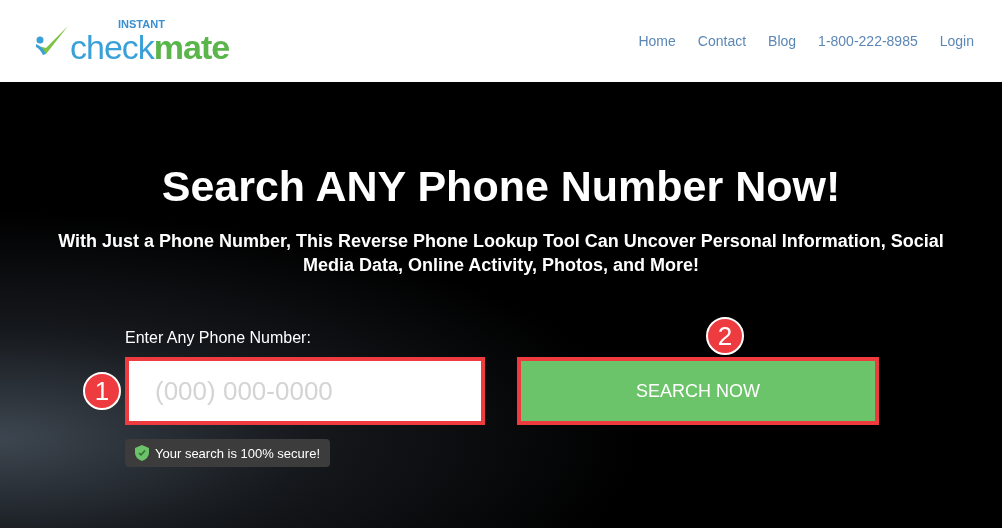 This screenshot has height=528, width=1002. What do you see at coordinates (501, 186) in the screenshot?
I see `hero-title: Search ANY Phone Number Now!` at bounding box center [501, 186].